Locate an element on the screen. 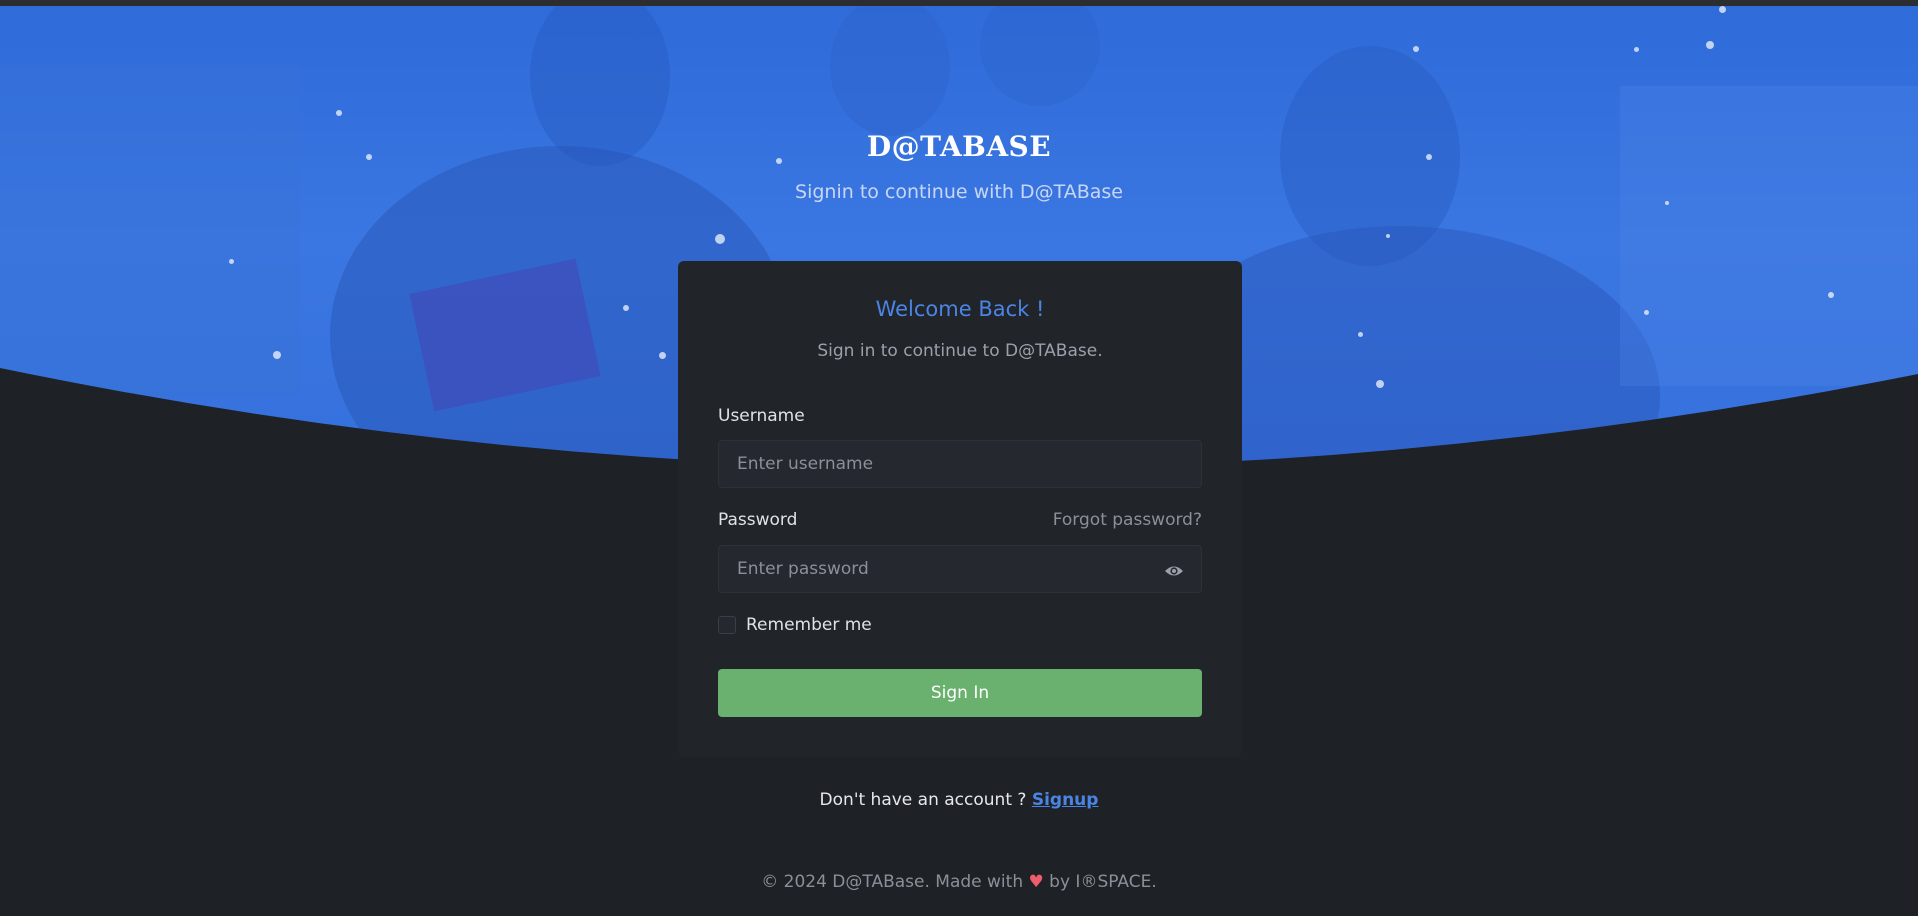 This screenshot has width=1918, height=916. footer: © 2024 D@TABase. Made with ♥ by I®SPACE. is located at coordinates (959, 882).